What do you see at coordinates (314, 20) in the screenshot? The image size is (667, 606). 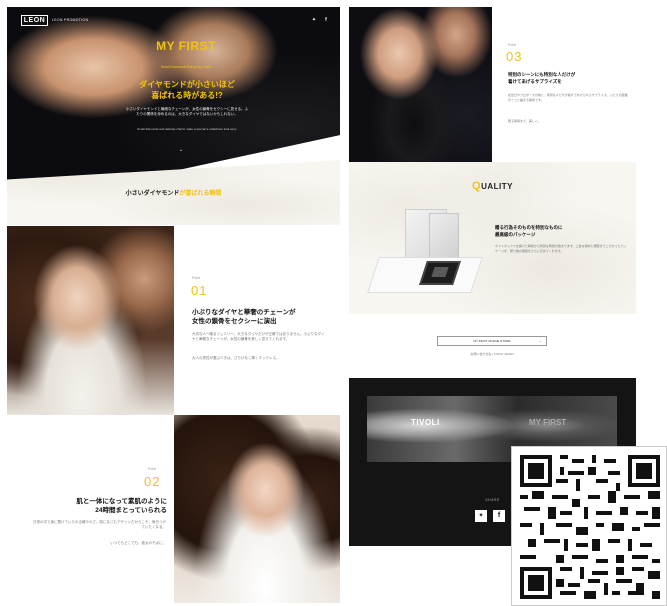 I see `twitter-icon: ✦` at bounding box center [314, 20].